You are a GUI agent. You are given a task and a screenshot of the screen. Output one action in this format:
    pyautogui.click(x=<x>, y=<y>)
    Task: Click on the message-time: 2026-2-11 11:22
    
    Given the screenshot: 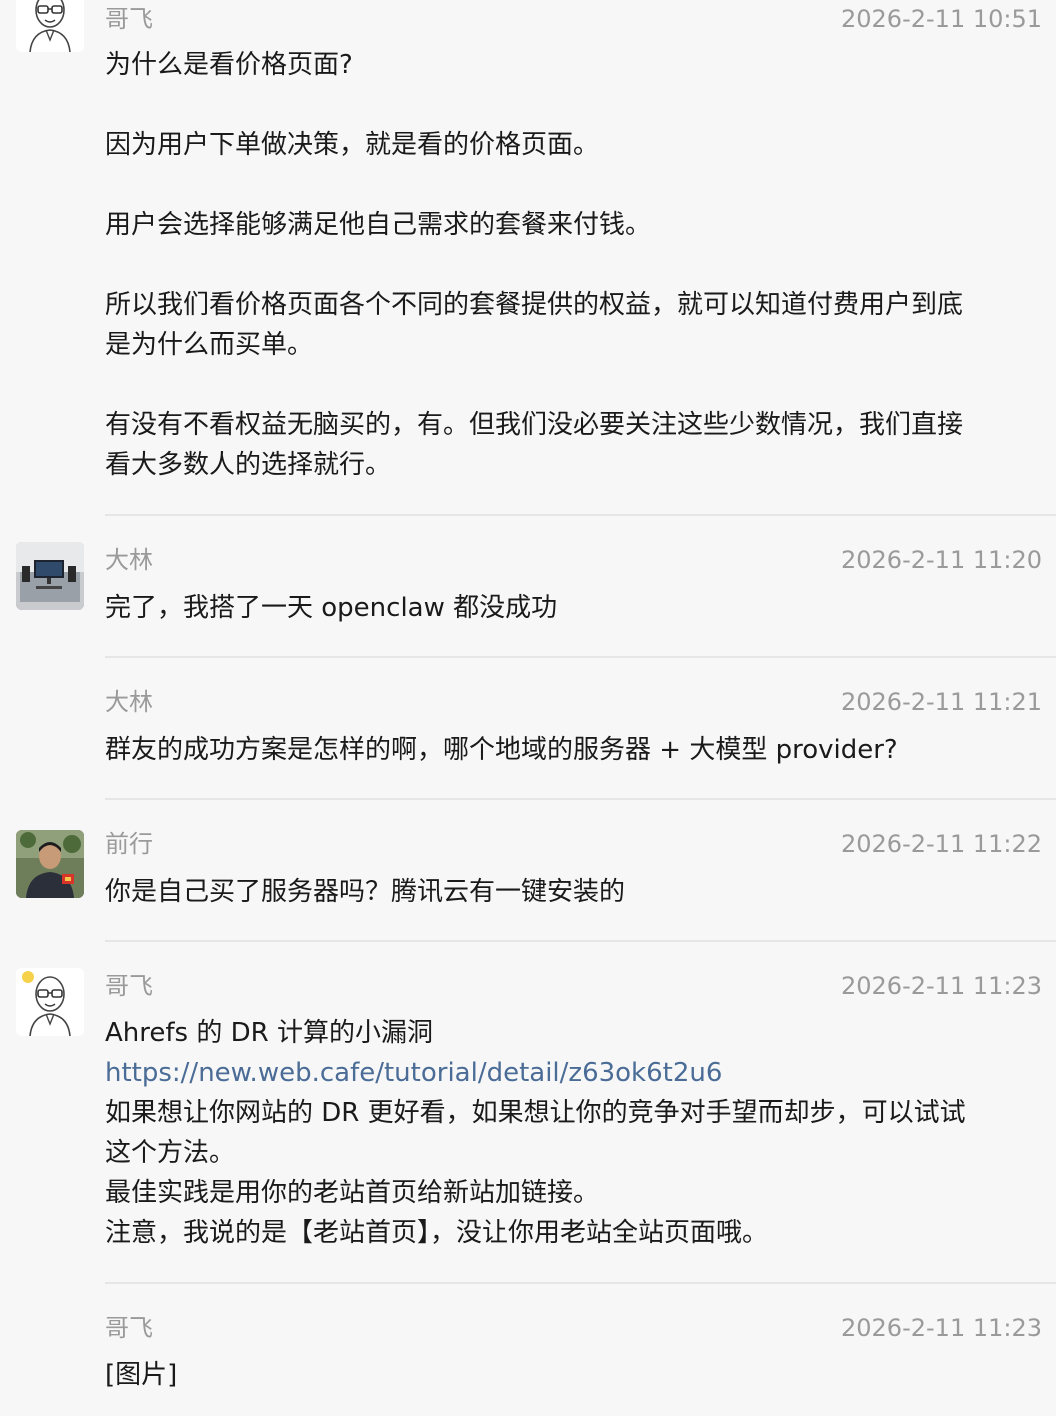 What is the action you would take?
    pyautogui.click(x=941, y=844)
    